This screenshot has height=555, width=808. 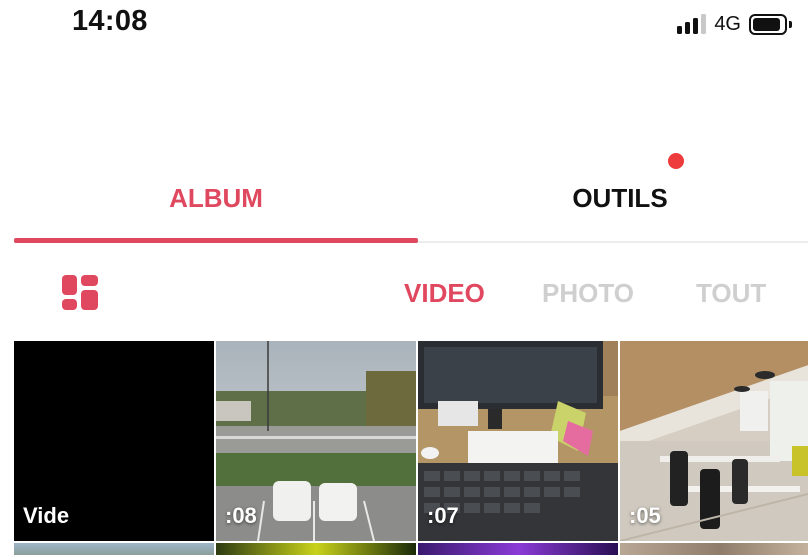 What do you see at coordinates (727, 23) in the screenshot?
I see `network-type: 4G` at bounding box center [727, 23].